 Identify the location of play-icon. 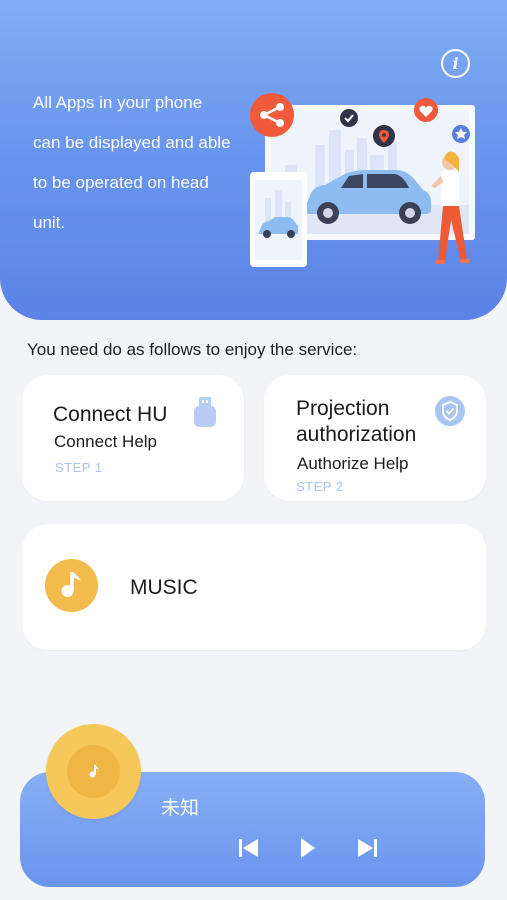
(307, 848).